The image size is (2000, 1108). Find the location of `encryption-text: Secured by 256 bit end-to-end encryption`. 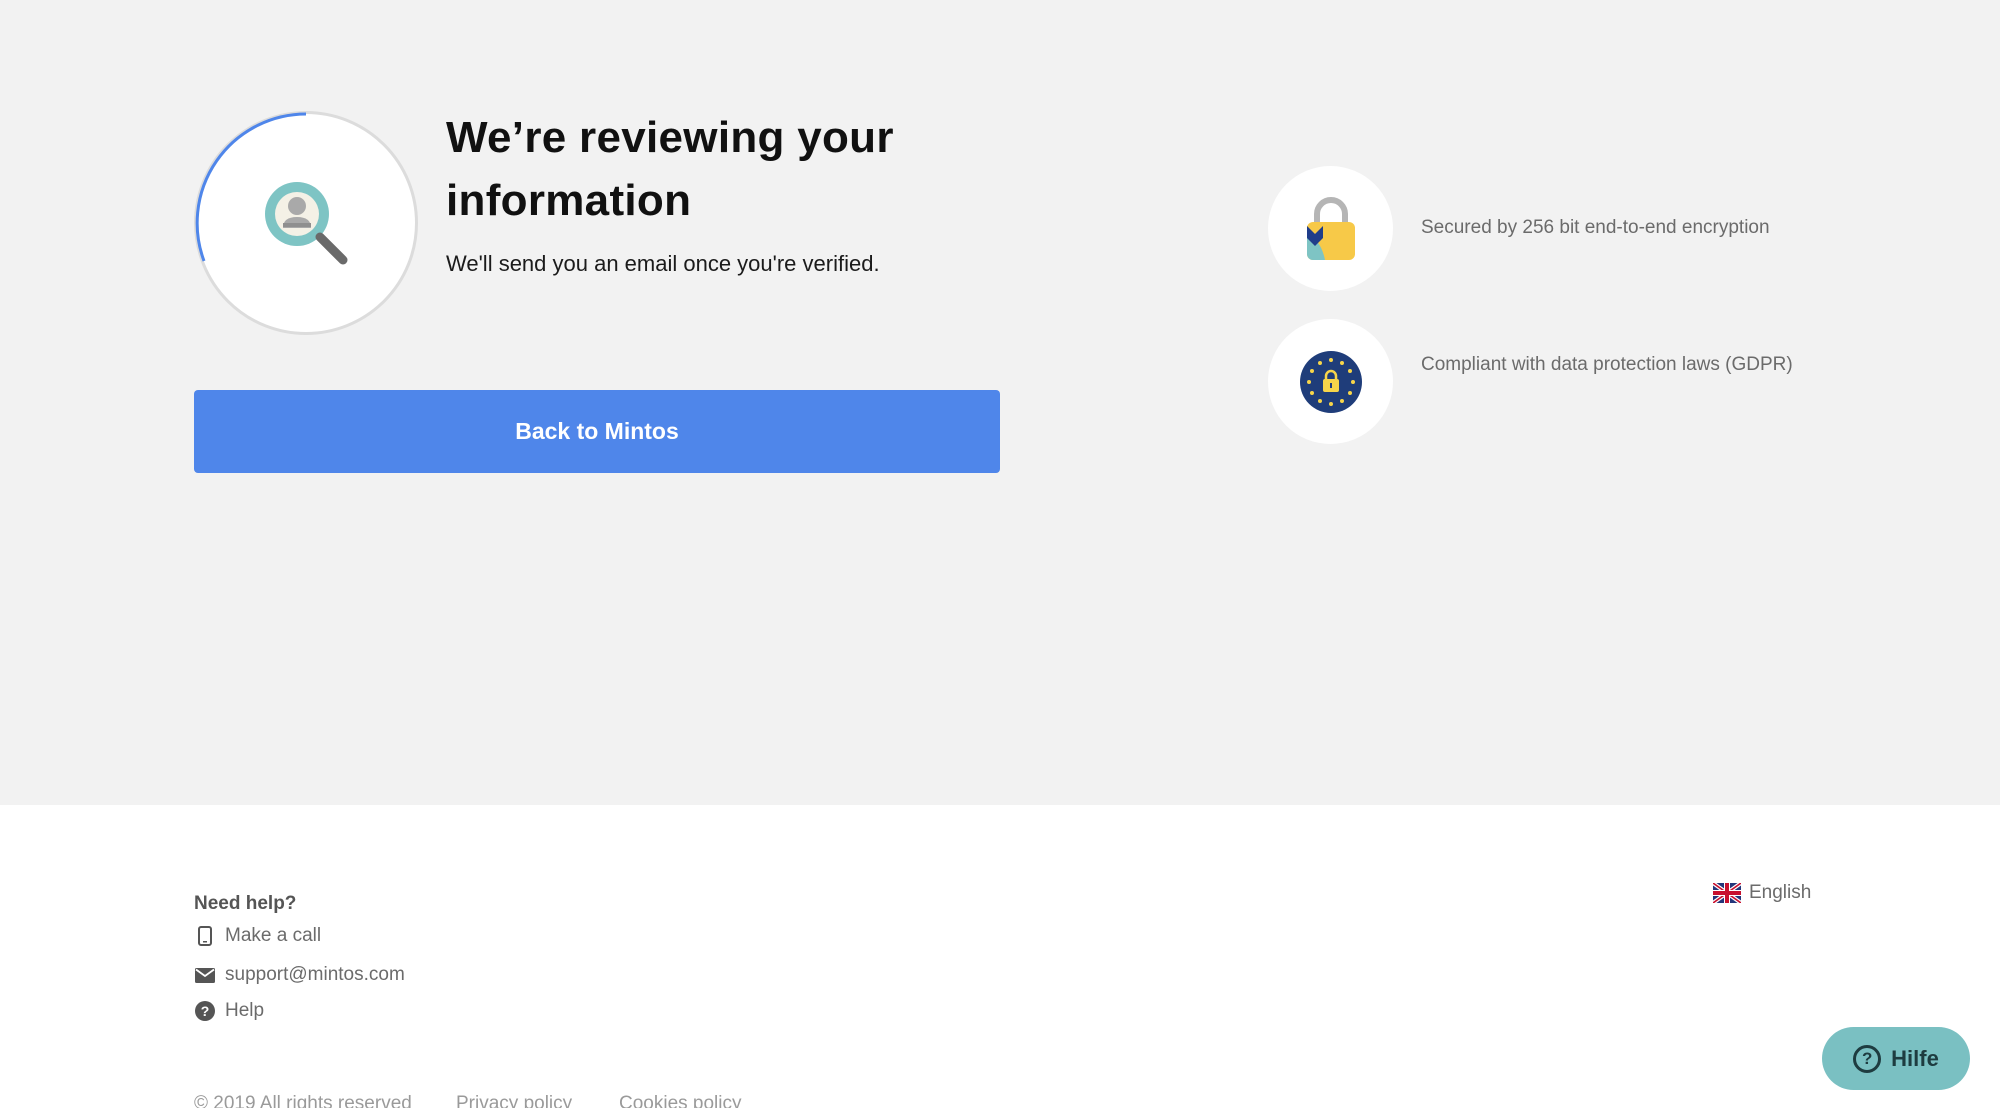

encryption-text: Secured by 256 bit end-to-end encryption is located at coordinates (1595, 227).